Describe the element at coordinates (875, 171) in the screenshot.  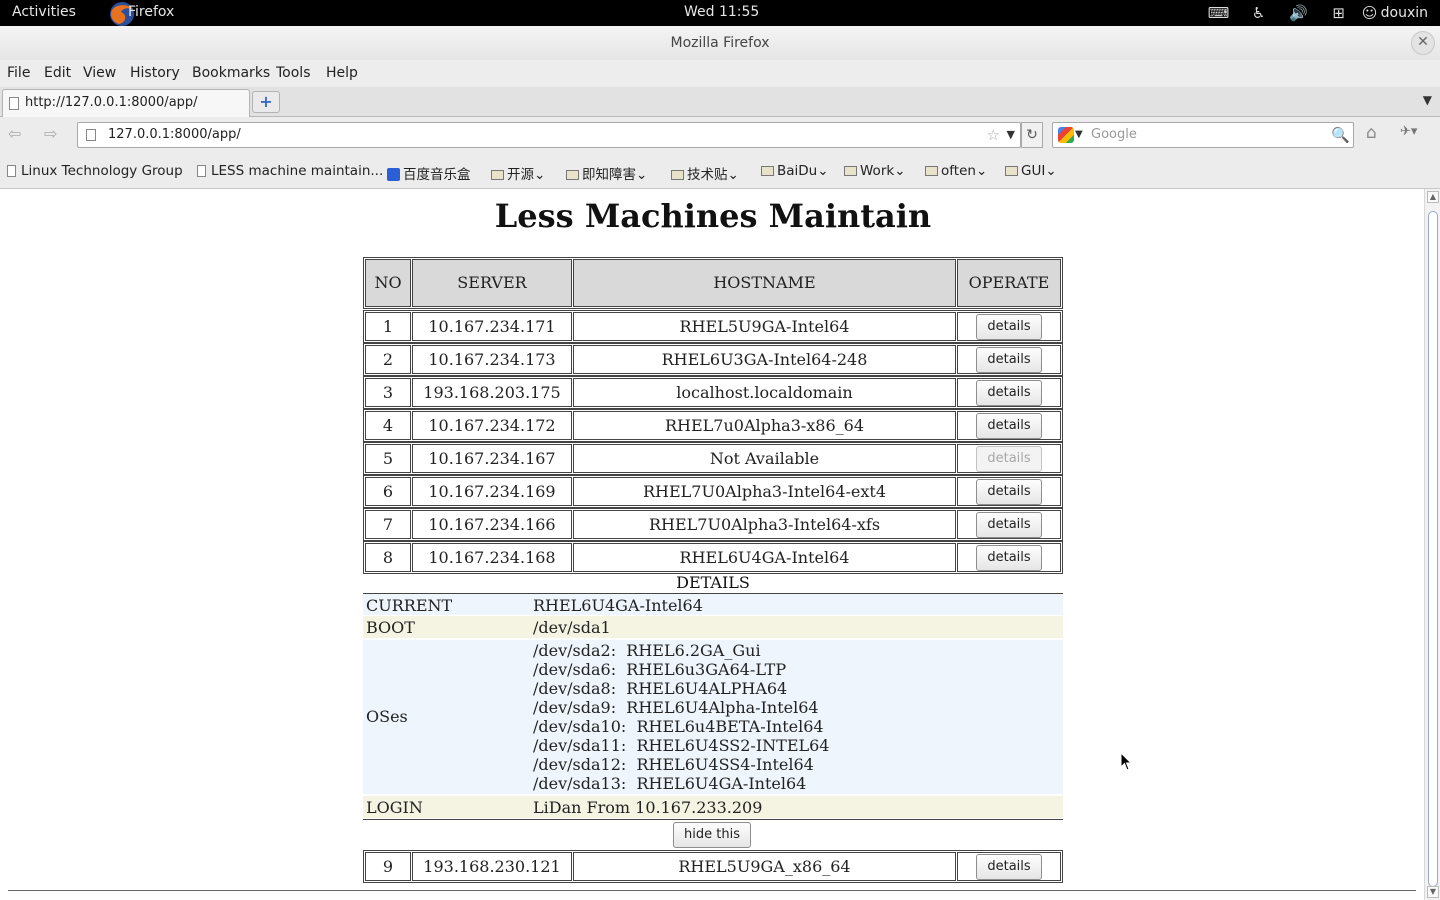
I see `bookmark-folder-work: Work⌄` at that location.